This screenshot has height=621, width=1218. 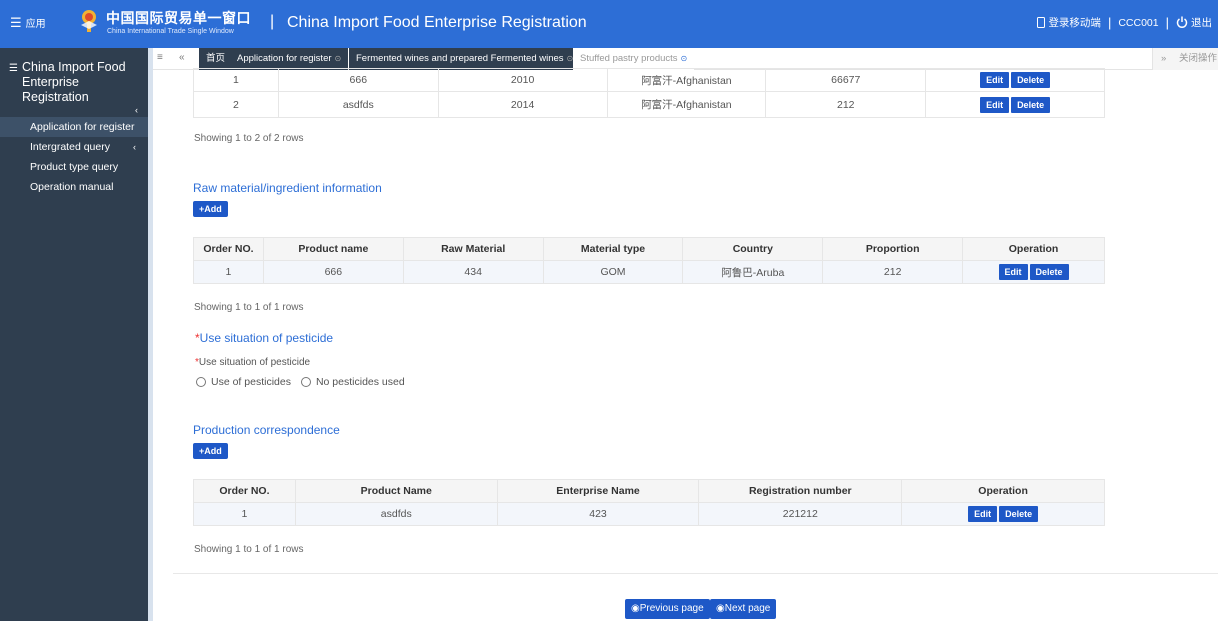 I want to click on pesticide-field-label: *Use situation of pesticide, so click(x=252, y=362).